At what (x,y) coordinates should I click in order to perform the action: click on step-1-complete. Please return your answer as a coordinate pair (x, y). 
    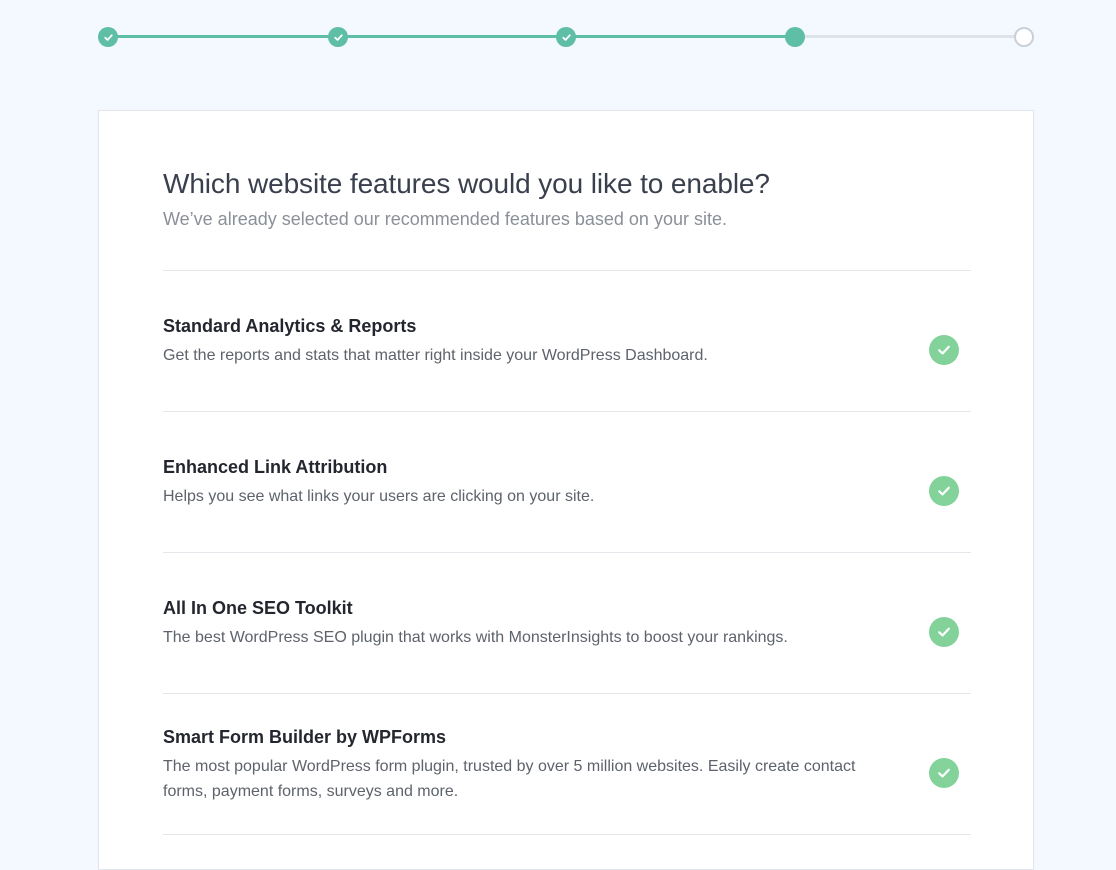
    Looking at the image, I should click on (108, 37).